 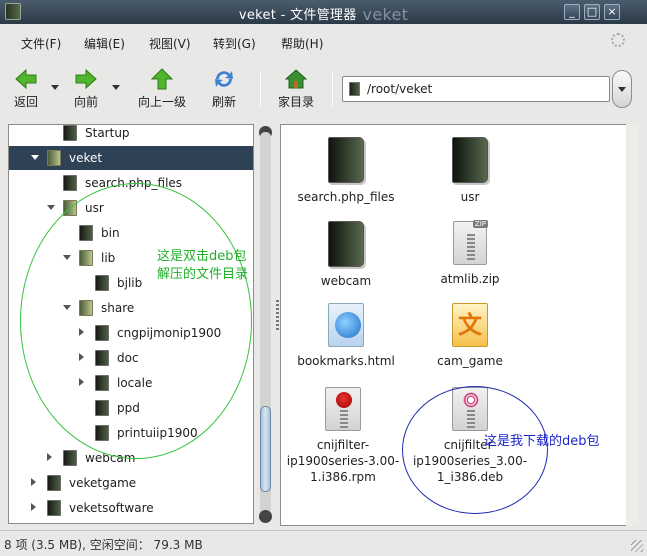 What do you see at coordinates (107, 133) in the screenshot?
I see `tree-item-label: Startup` at bounding box center [107, 133].